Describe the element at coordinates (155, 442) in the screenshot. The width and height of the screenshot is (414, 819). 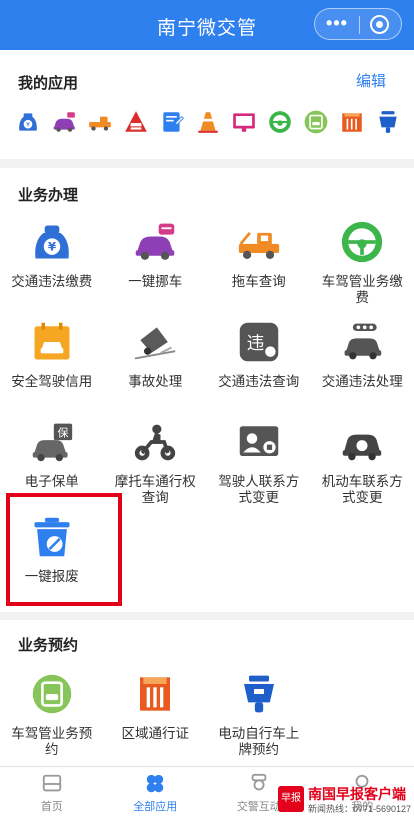
I see `motorcycle-icon` at that location.